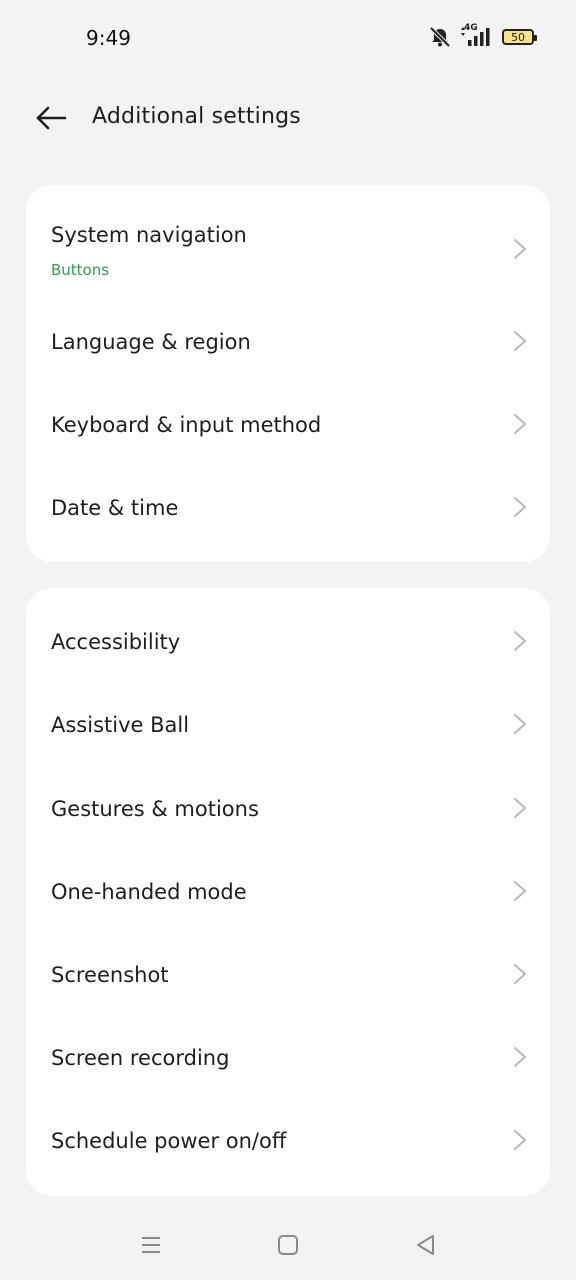 This screenshot has width=576, height=1280. I want to click on item-sublabel: Buttons, so click(80, 270).